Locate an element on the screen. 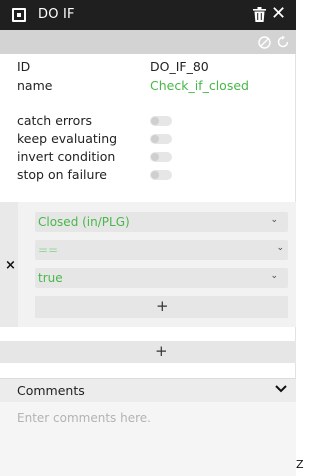  comments-title: Comments is located at coordinates (51, 390).